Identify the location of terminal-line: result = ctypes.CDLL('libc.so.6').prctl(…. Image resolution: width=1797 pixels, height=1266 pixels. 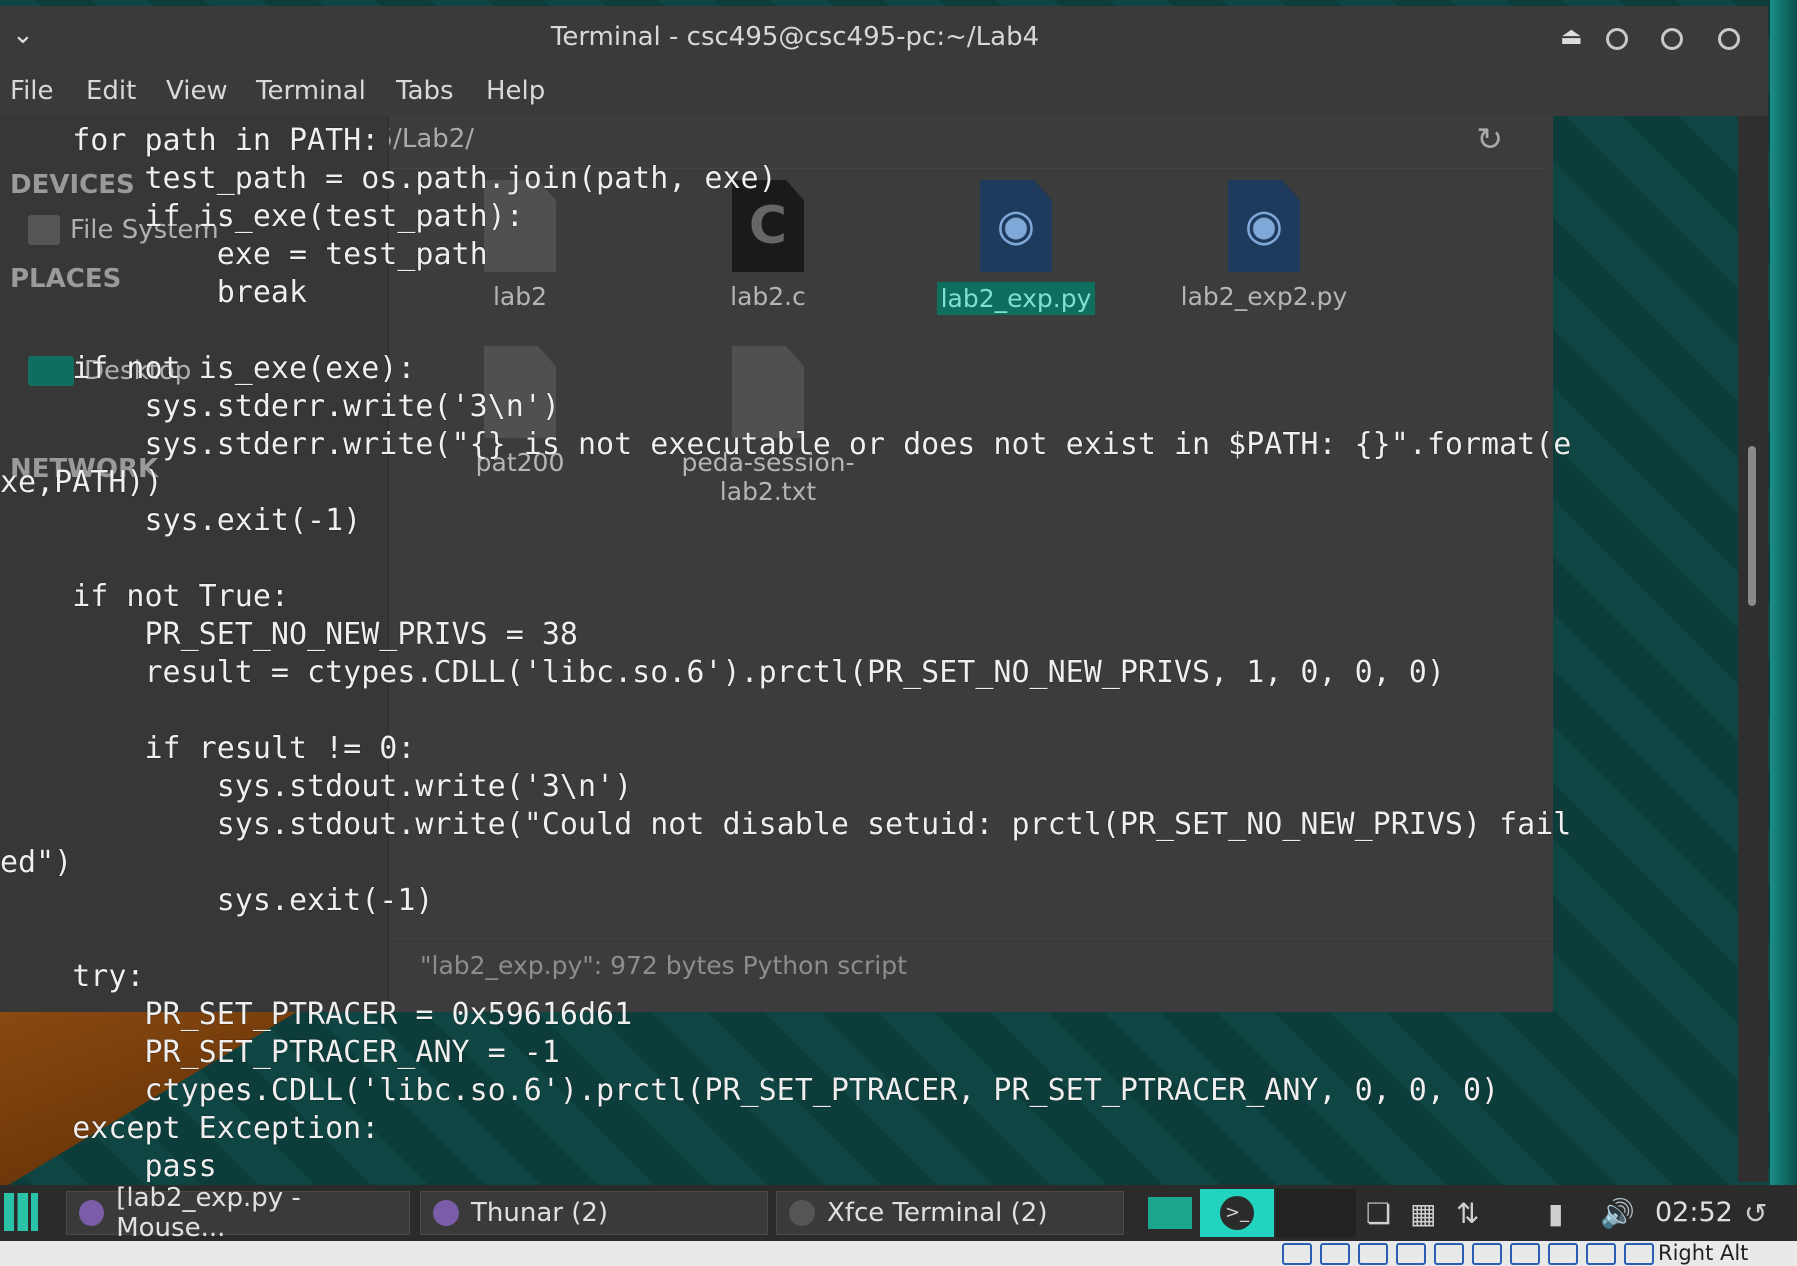
(722, 672).